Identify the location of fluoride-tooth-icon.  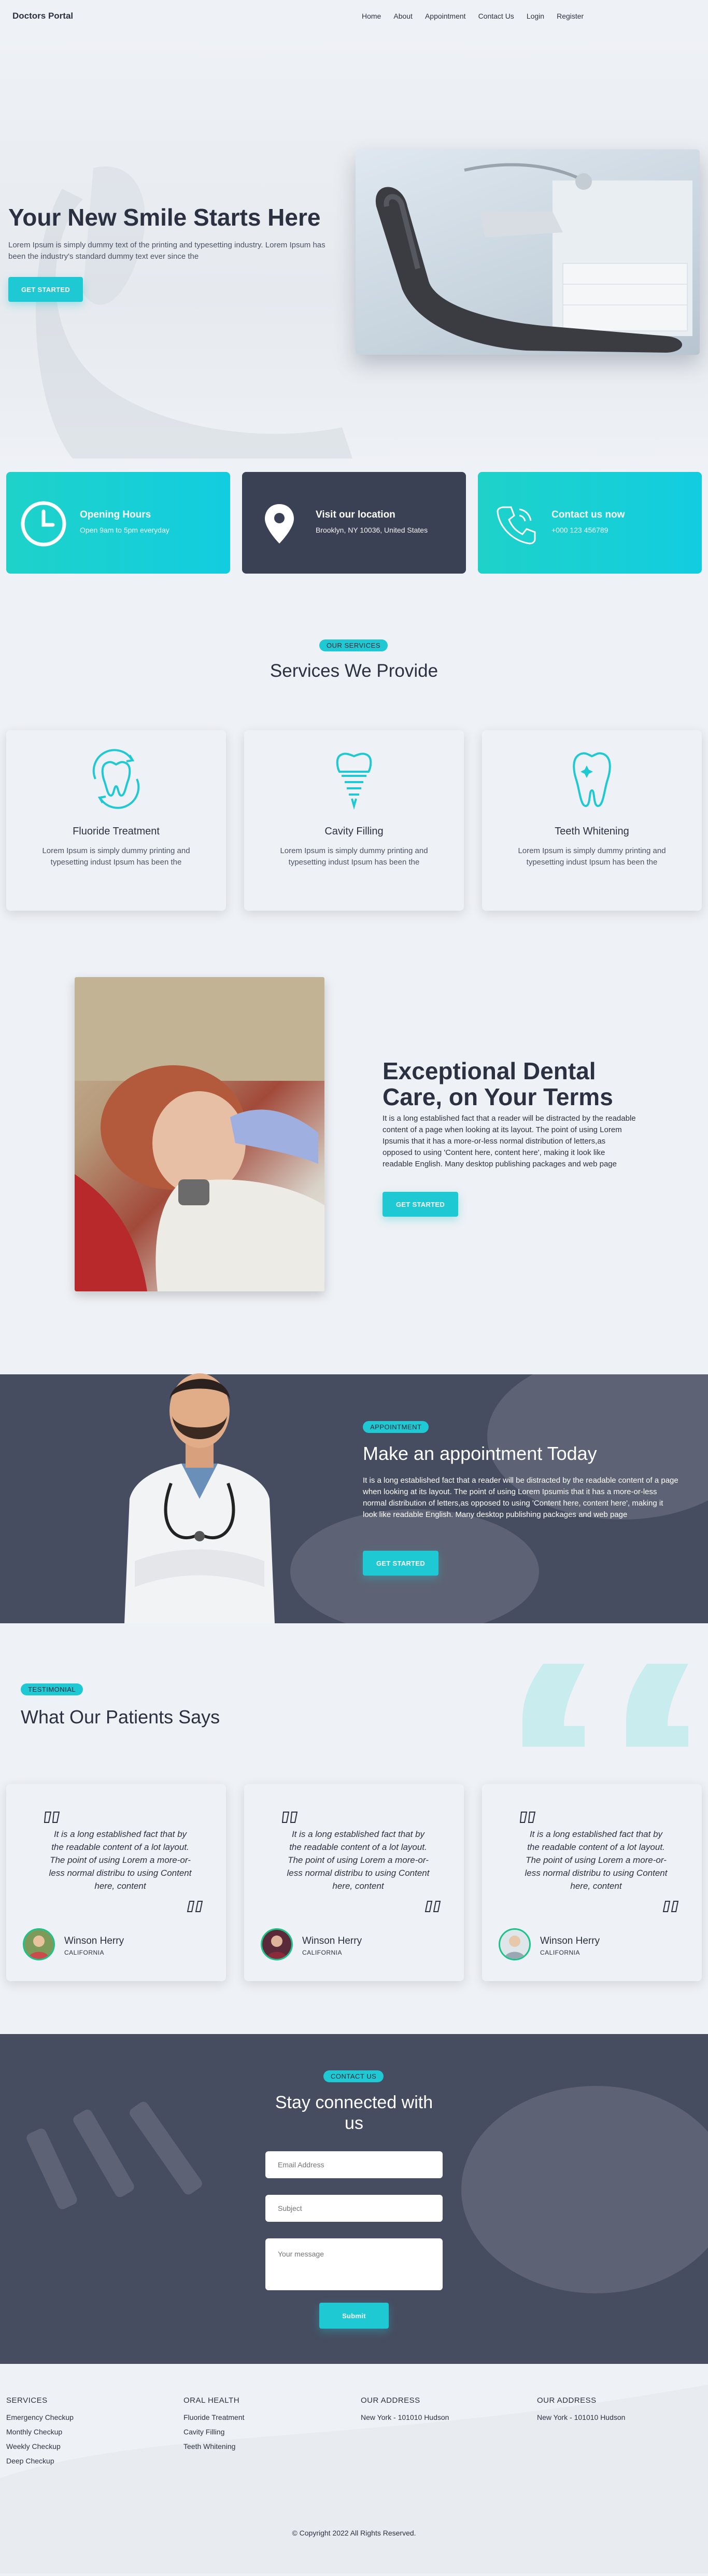
(116, 779).